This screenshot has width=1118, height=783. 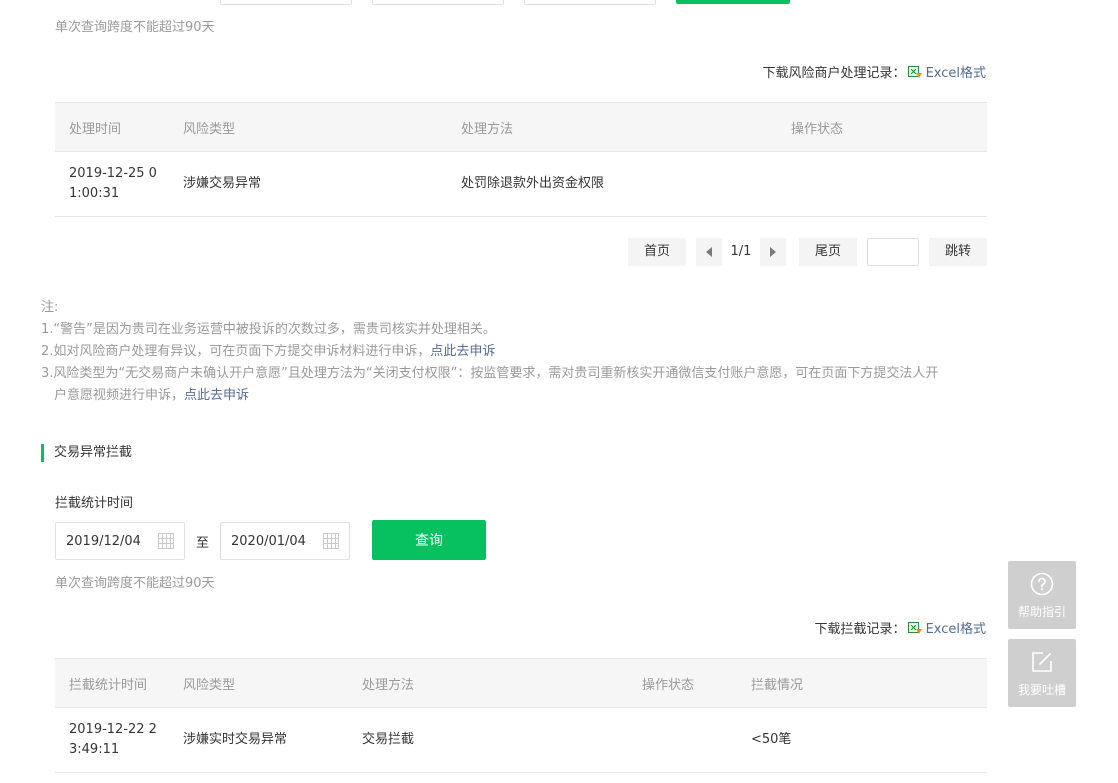 What do you see at coordinates (612, 184) in the screenshot?
I see `cell-method: 处罚除退款外出资金权限` at bounding box center [612, 184].